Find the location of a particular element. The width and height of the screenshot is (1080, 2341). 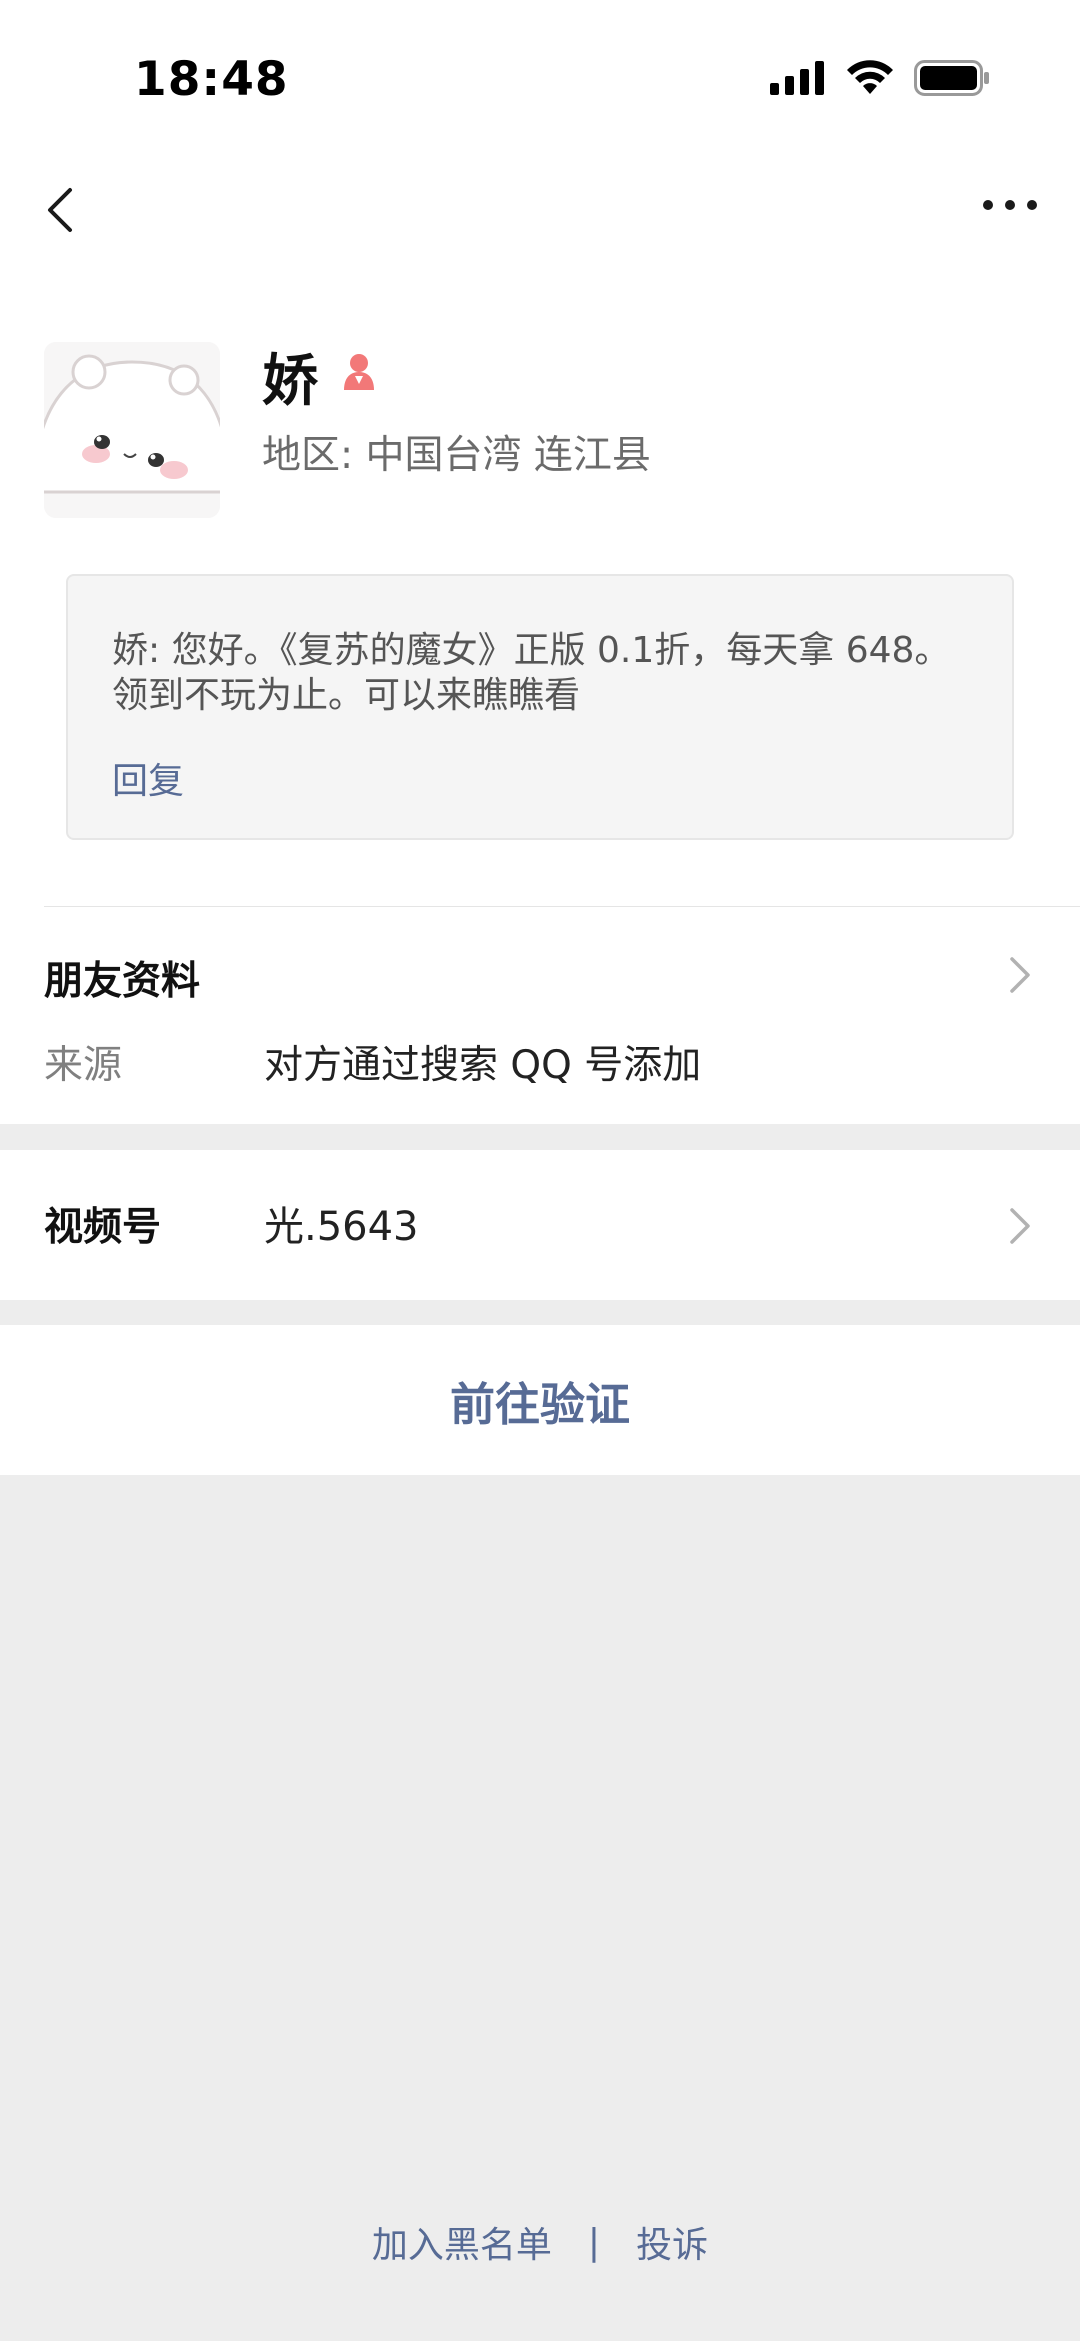

section-divider is located at coordinates (562, 906).